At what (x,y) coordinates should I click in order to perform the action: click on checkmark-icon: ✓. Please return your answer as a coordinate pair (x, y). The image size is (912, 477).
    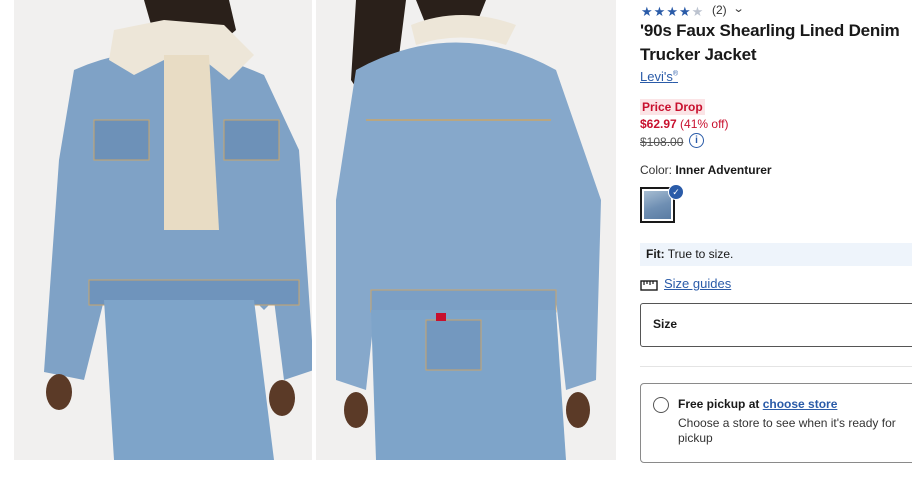
    Looking at the image, I should click on (676, 192).